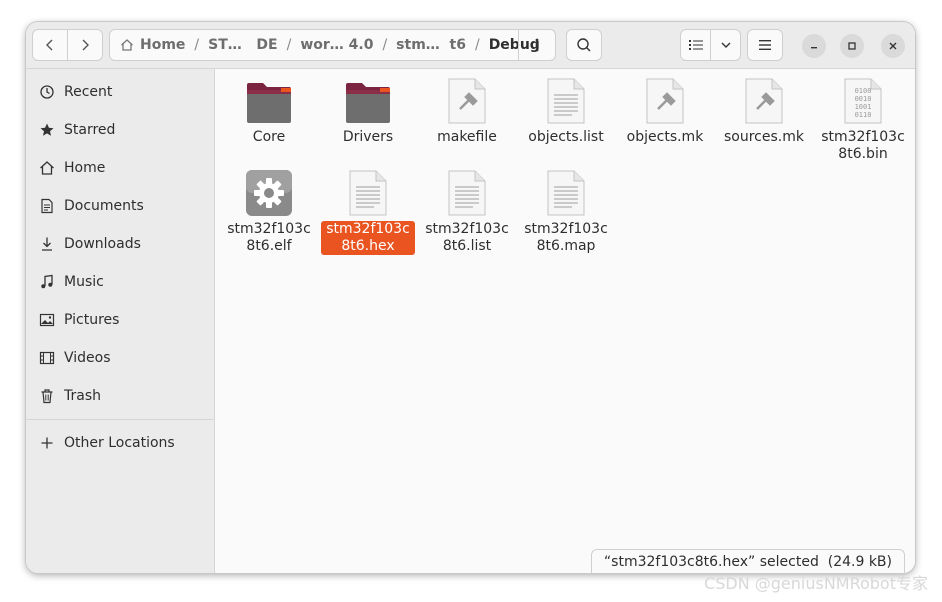  What do you see at coordinates (120, 358) in the screenshot?
I see `sidebar-item-videos: Videos` at bounding box center [120, 358].